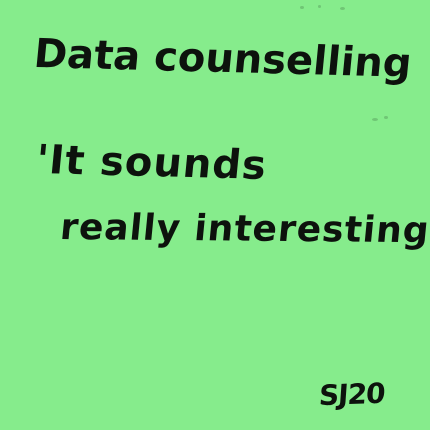 The image size is (430, 430). I want to click on signature: SJ20, so click(351, 394).